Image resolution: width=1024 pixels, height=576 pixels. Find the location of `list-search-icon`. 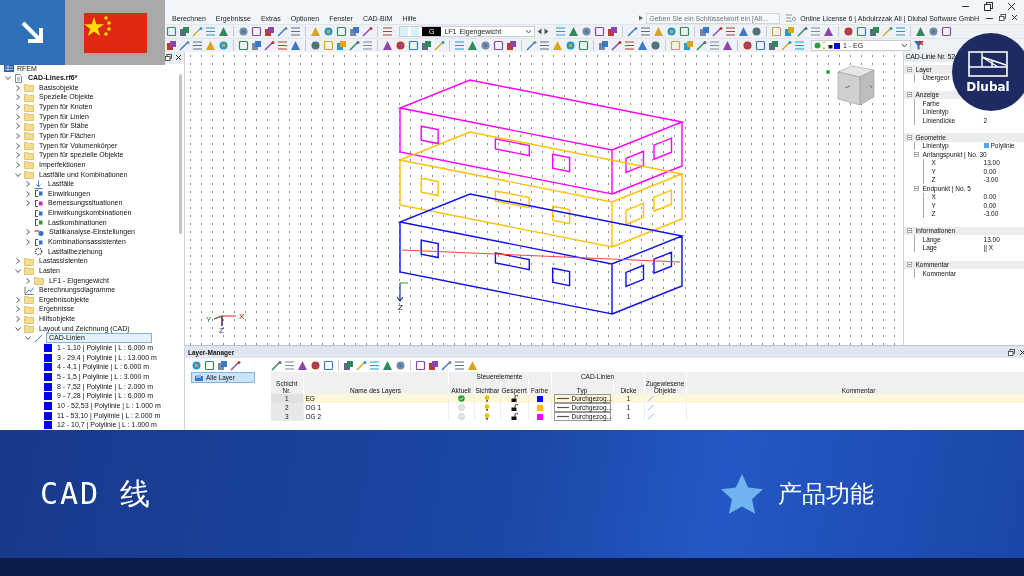

list-search-icon is located at coordinates (791, 18).